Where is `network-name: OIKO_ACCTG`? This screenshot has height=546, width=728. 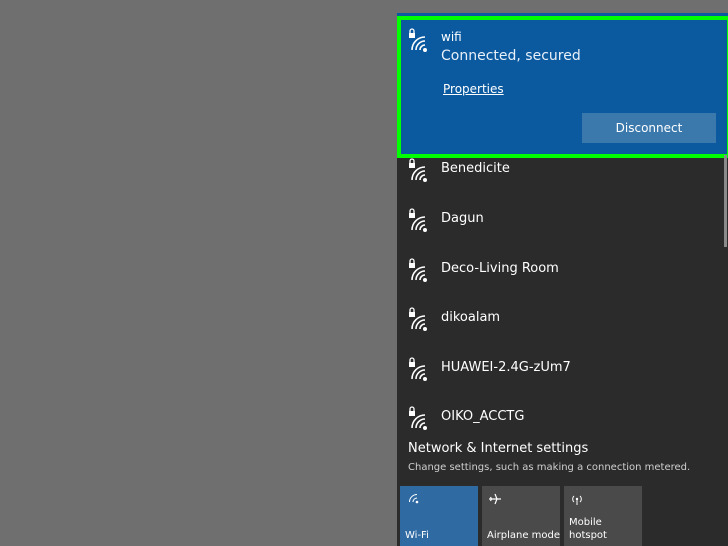 network-name: OIKO_ACCTG is located at coordinates (483, 416).